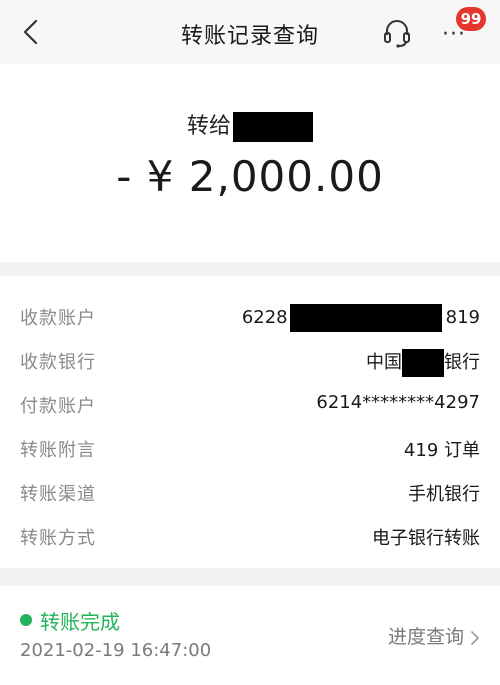  I want to click on customer-service-button, so click(397, 33).